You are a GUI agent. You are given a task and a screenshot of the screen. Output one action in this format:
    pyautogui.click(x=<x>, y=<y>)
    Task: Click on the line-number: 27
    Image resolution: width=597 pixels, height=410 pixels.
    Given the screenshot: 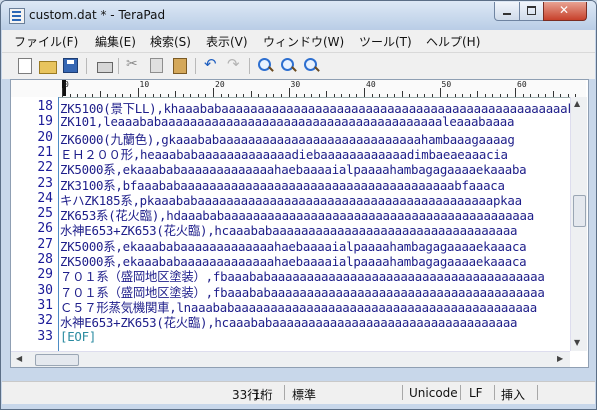 What is the action you would take?
    pyautogui.click(x=45, y=244)
    